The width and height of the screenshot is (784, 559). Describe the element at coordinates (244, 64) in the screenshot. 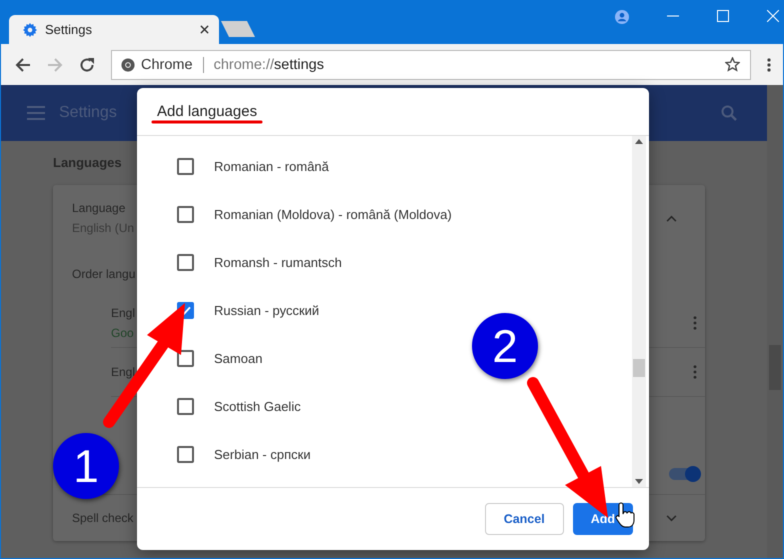

I see `url-scheme: chrome://` at that location.